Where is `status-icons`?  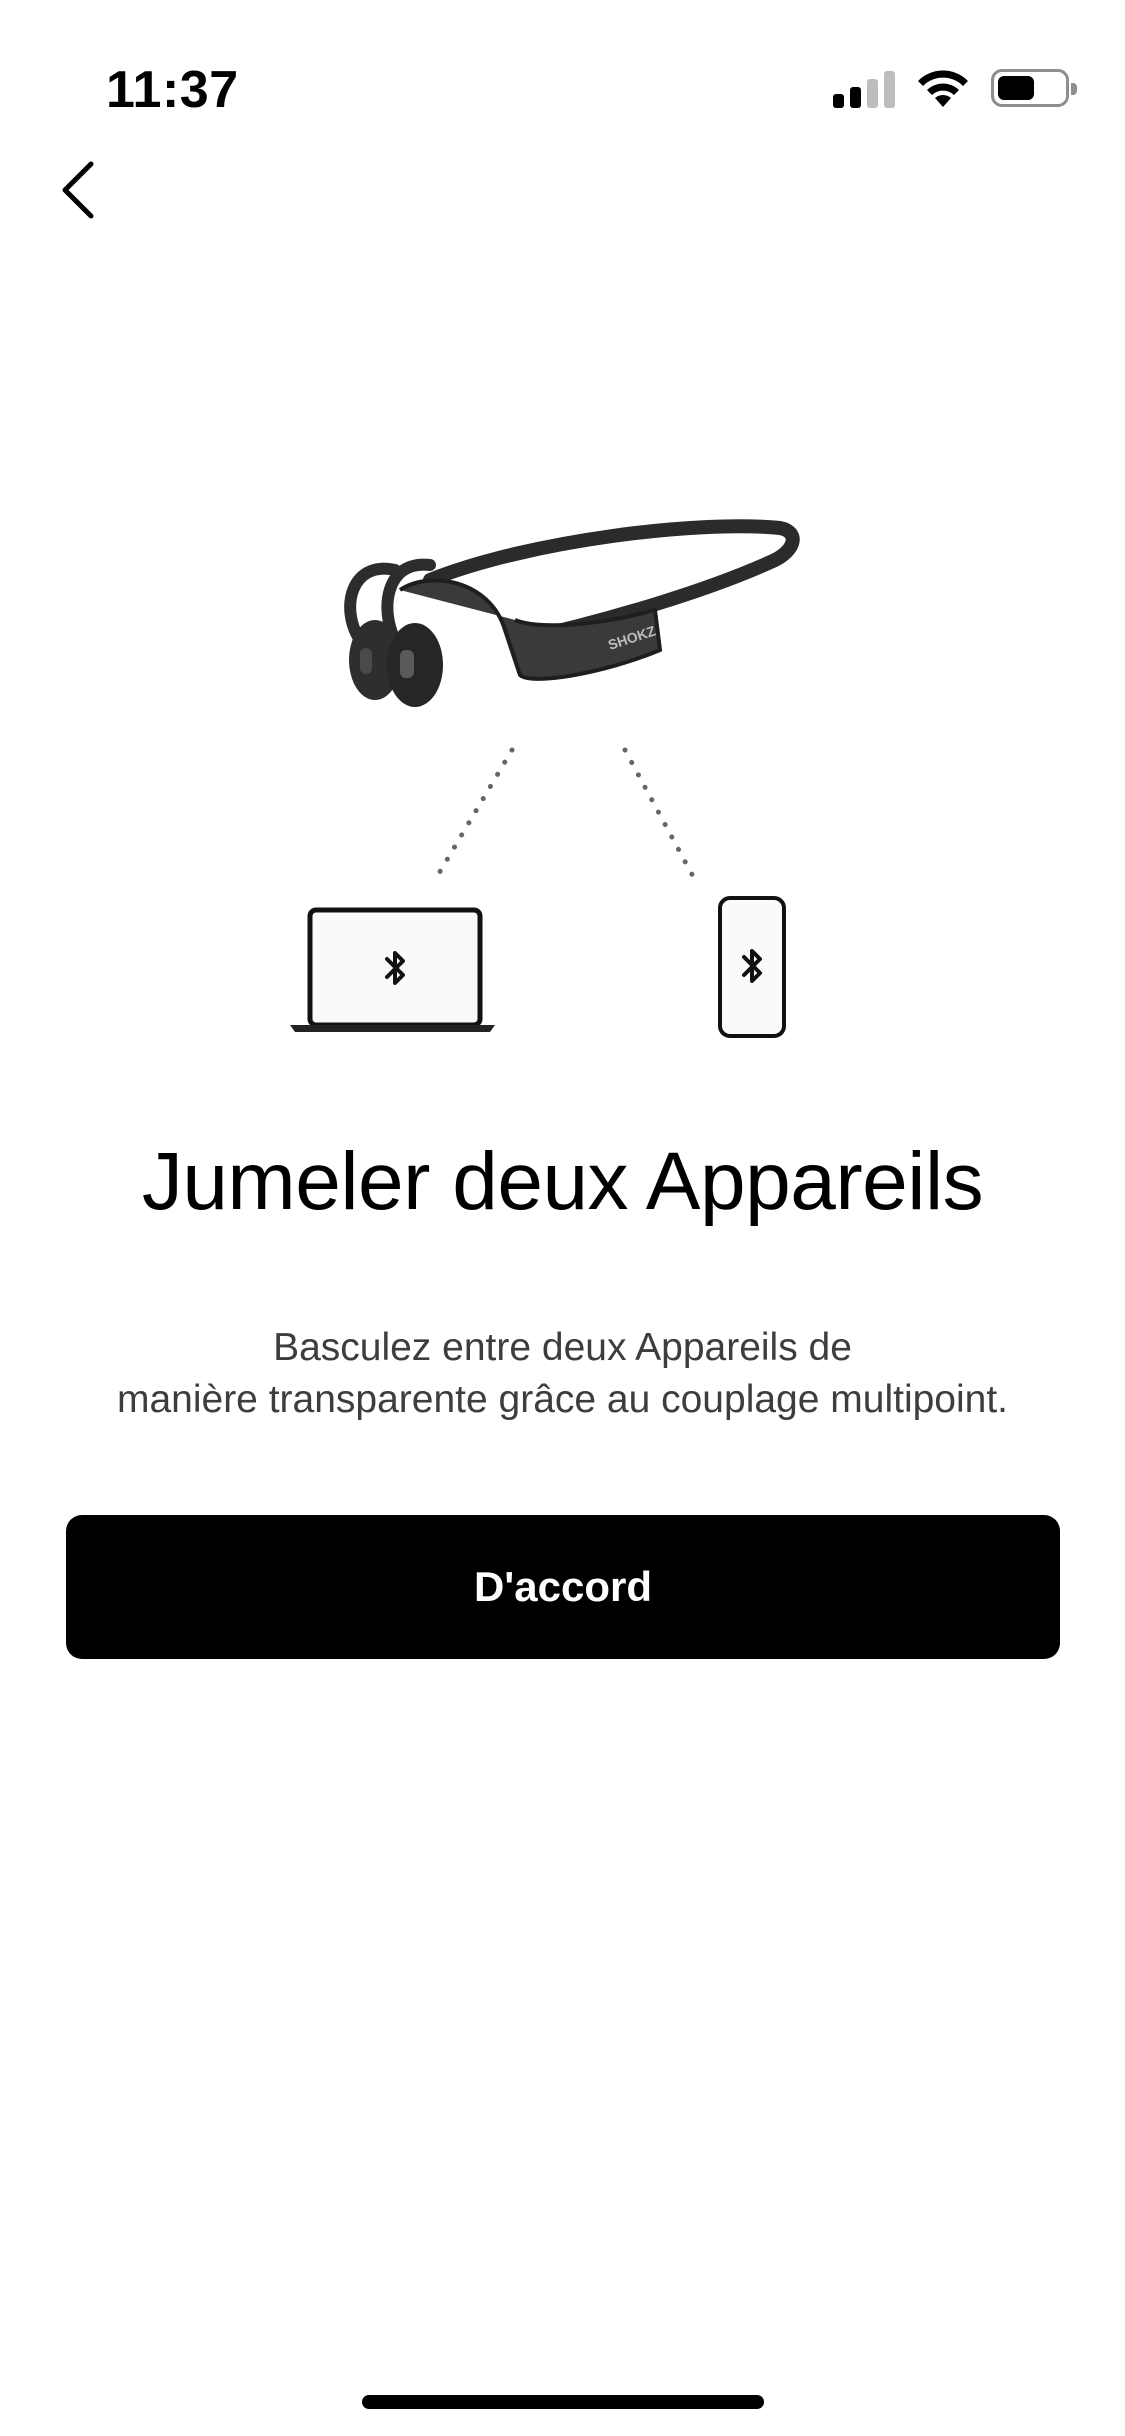 status-icons is located at coordinates (955, 88).